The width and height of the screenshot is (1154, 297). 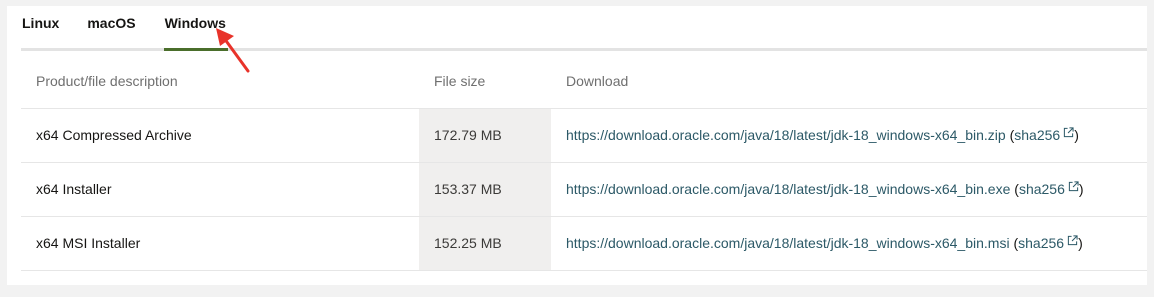 I want to click on column-header-description: Product/file description, so click(x=220, y=81).